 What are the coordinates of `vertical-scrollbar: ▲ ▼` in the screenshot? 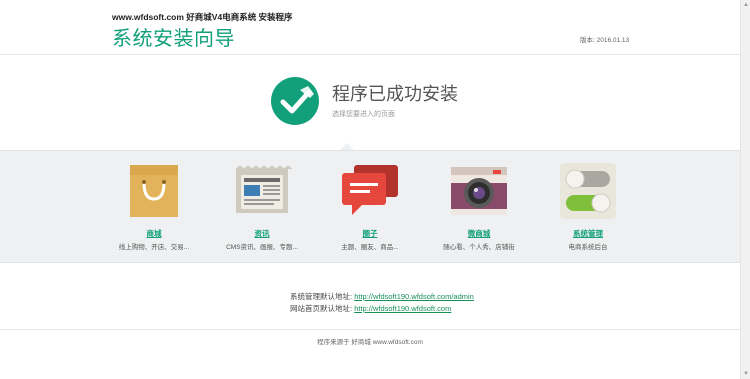 It's located at (745, 189).